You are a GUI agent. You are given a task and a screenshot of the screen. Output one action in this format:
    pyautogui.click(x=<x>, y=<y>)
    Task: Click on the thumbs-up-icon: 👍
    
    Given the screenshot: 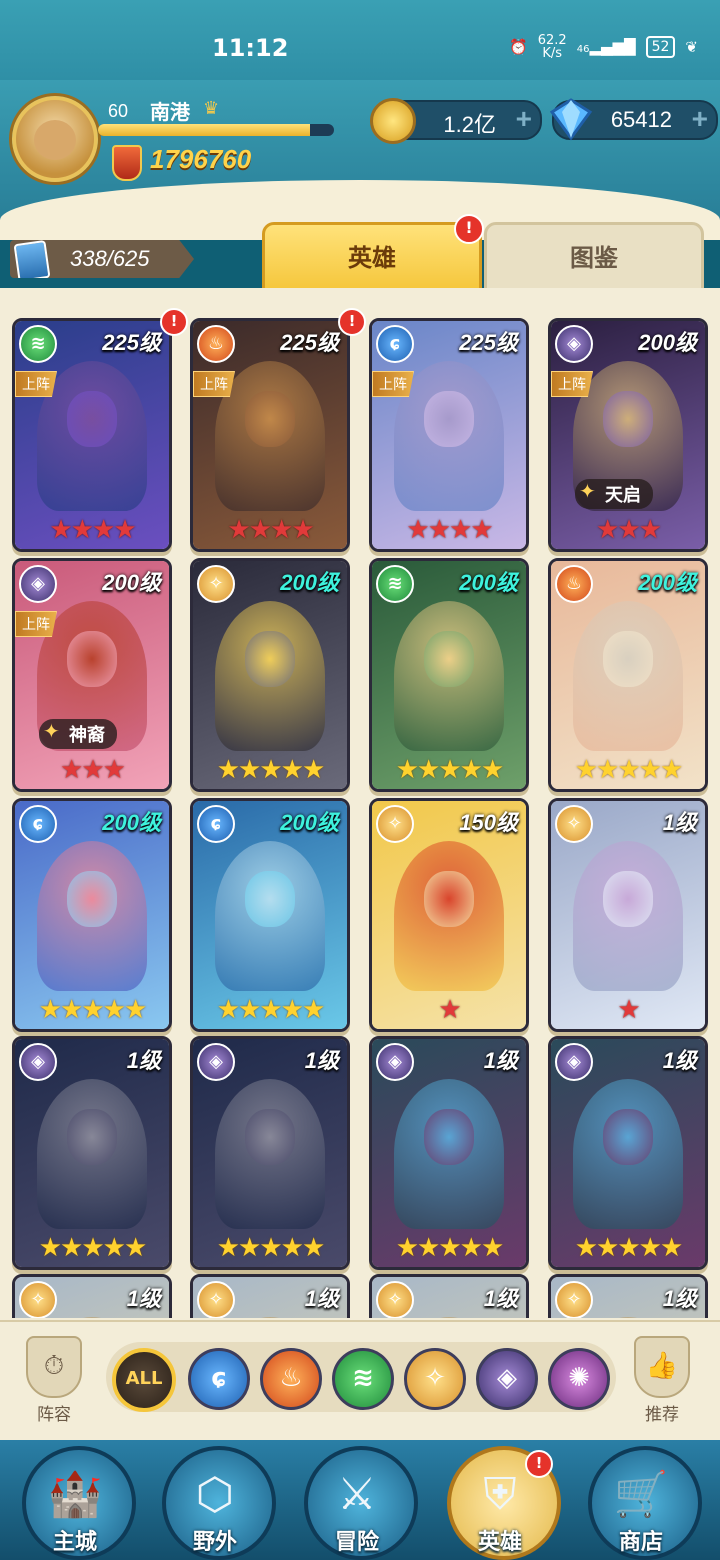 What is the action you would take?
    pyautogui.click(x=662, y=1367)
    